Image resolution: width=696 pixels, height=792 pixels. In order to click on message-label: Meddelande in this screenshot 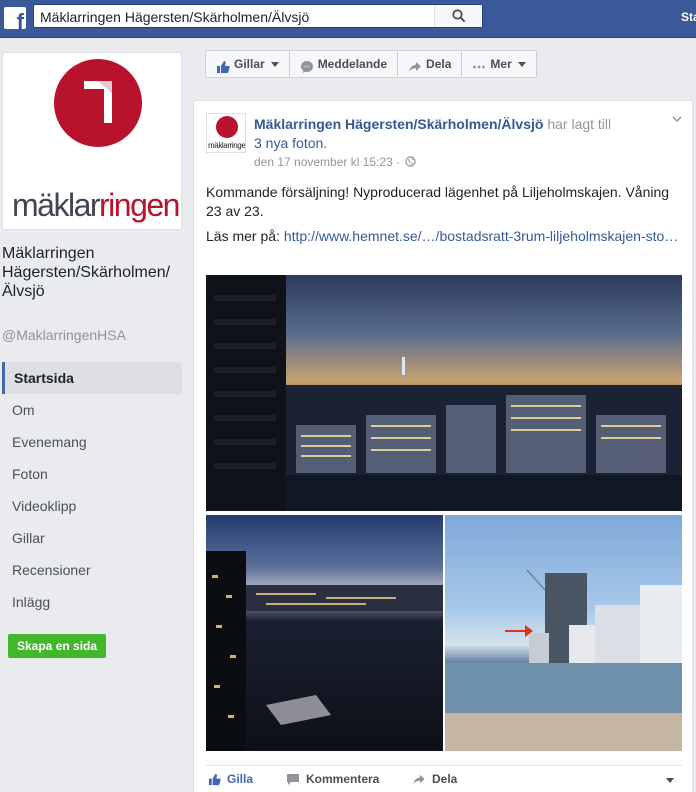, I will do `click(352, 64)`.